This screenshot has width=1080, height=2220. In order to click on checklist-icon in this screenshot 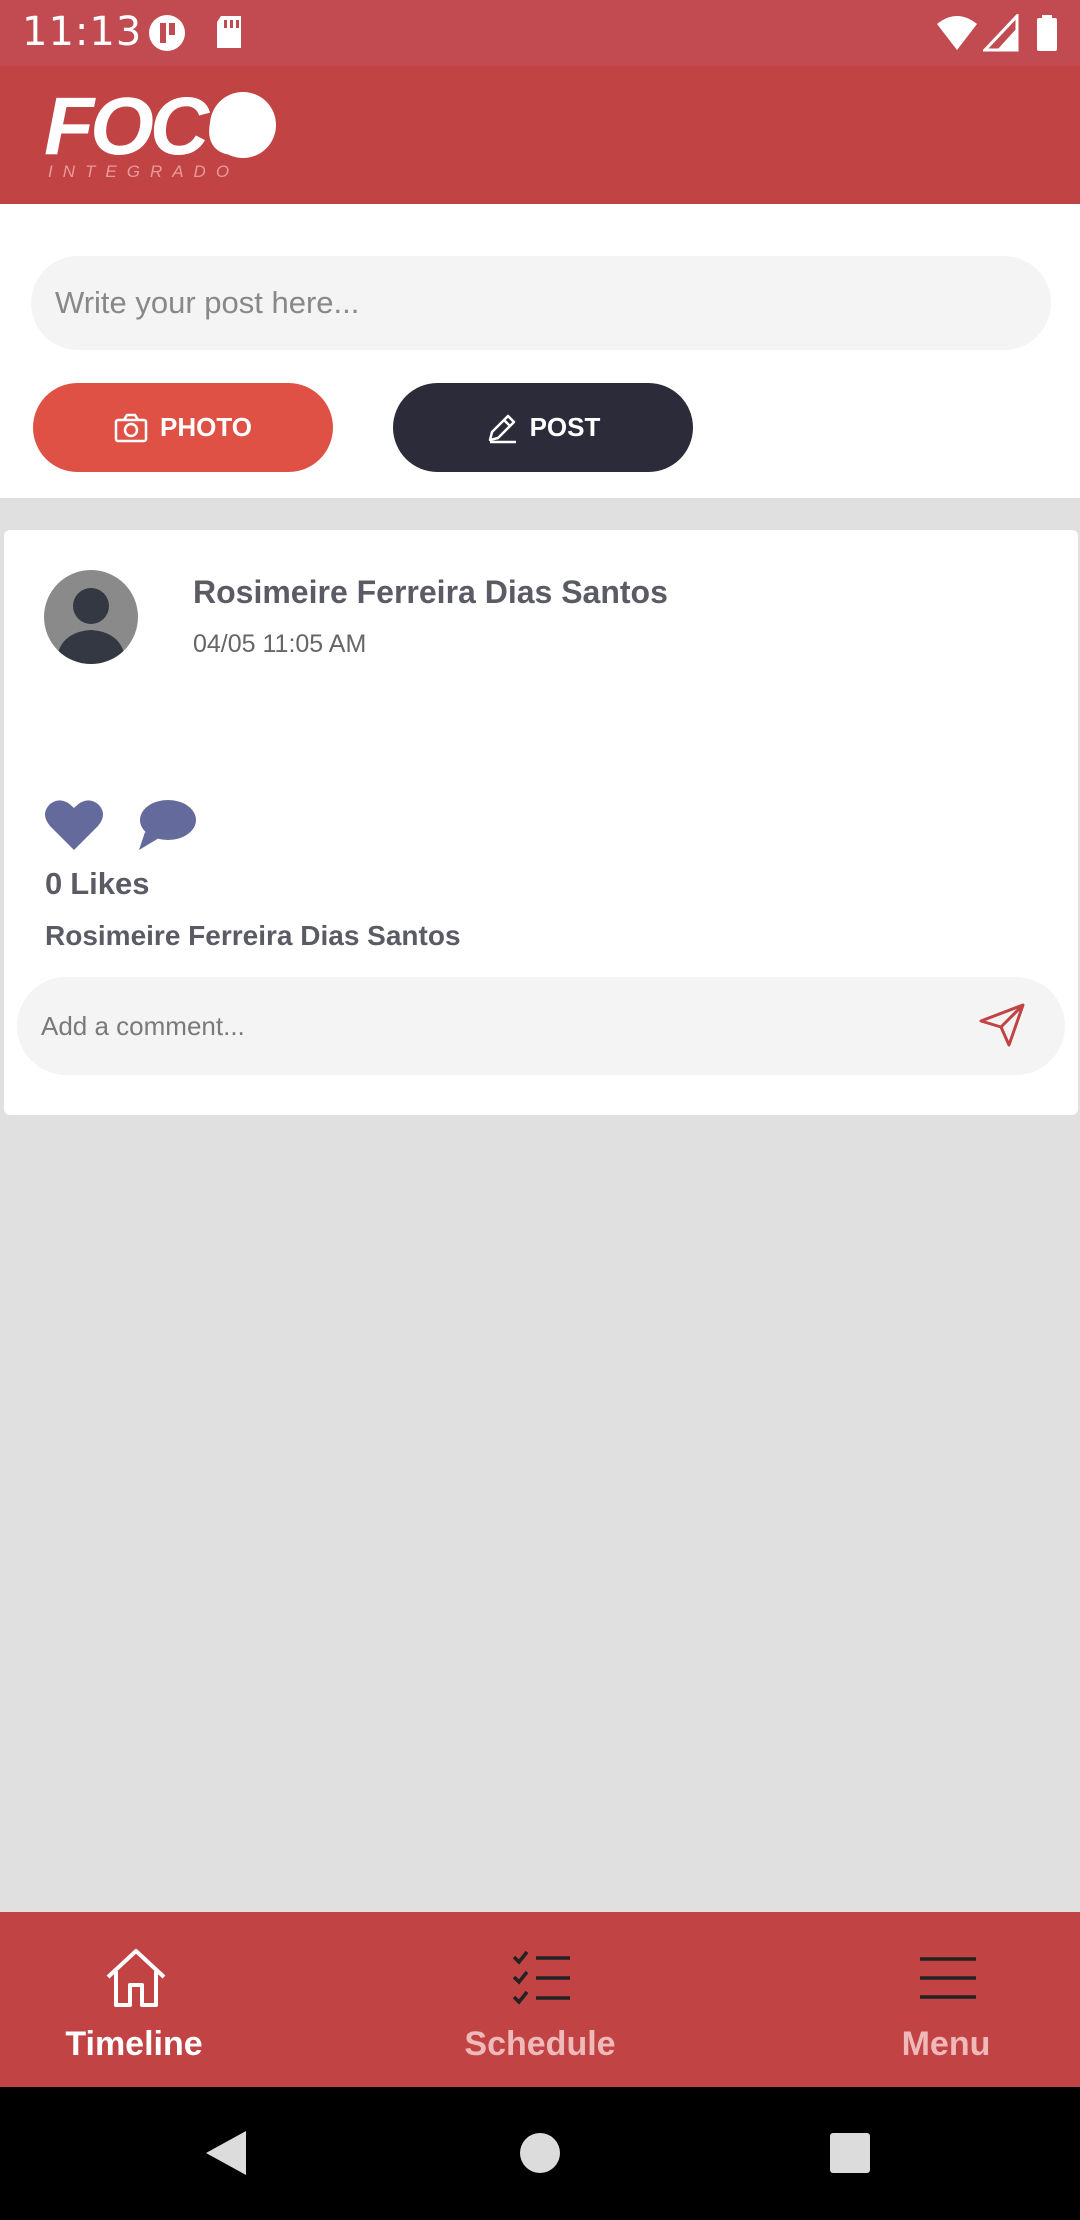, I will do `click(541, 1977)`.